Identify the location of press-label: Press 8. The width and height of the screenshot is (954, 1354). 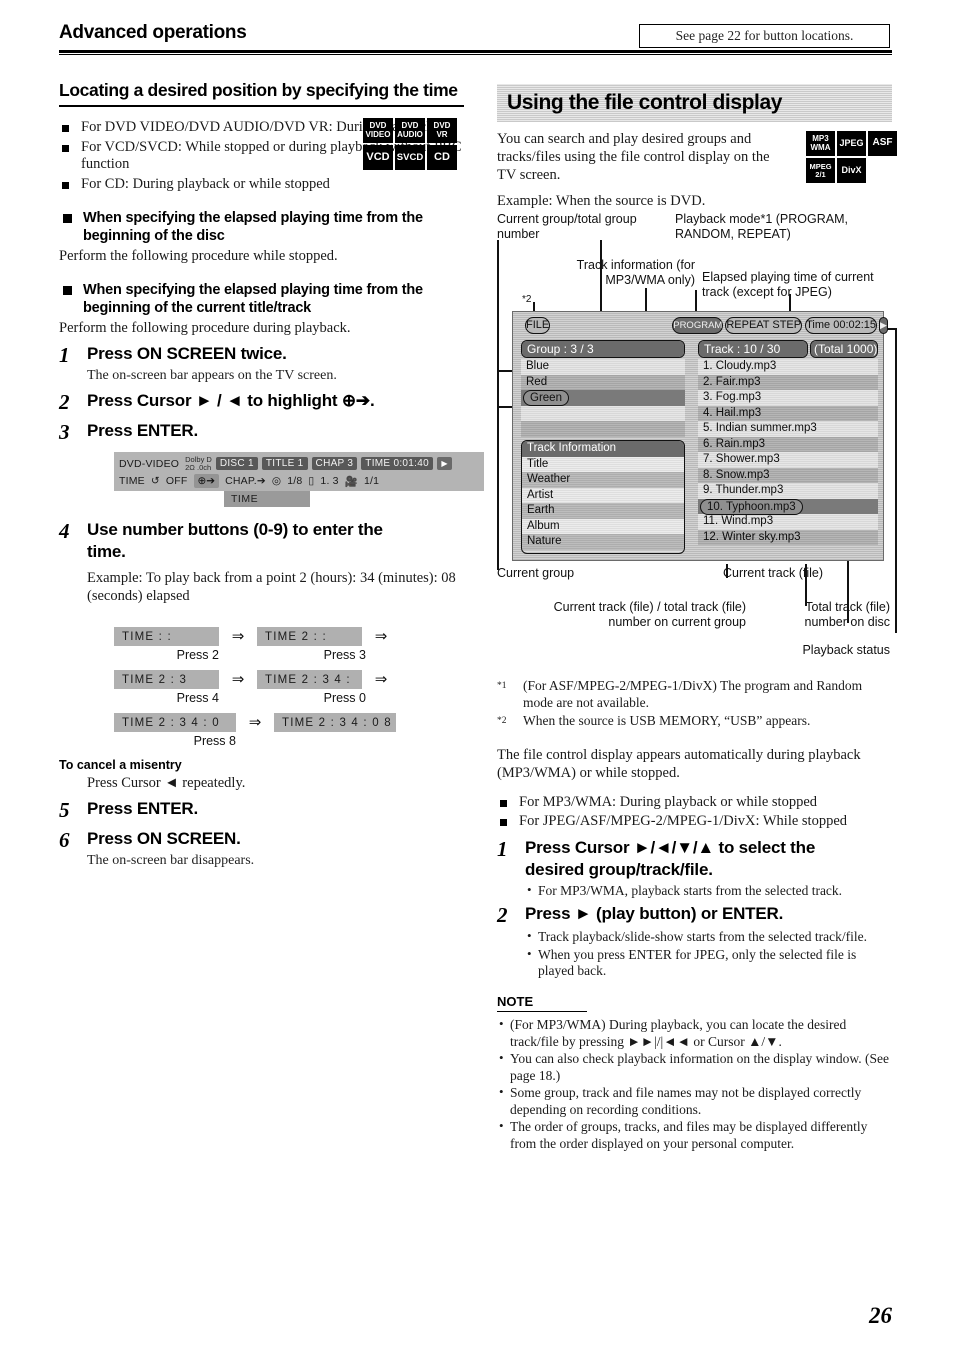
(214, 741).